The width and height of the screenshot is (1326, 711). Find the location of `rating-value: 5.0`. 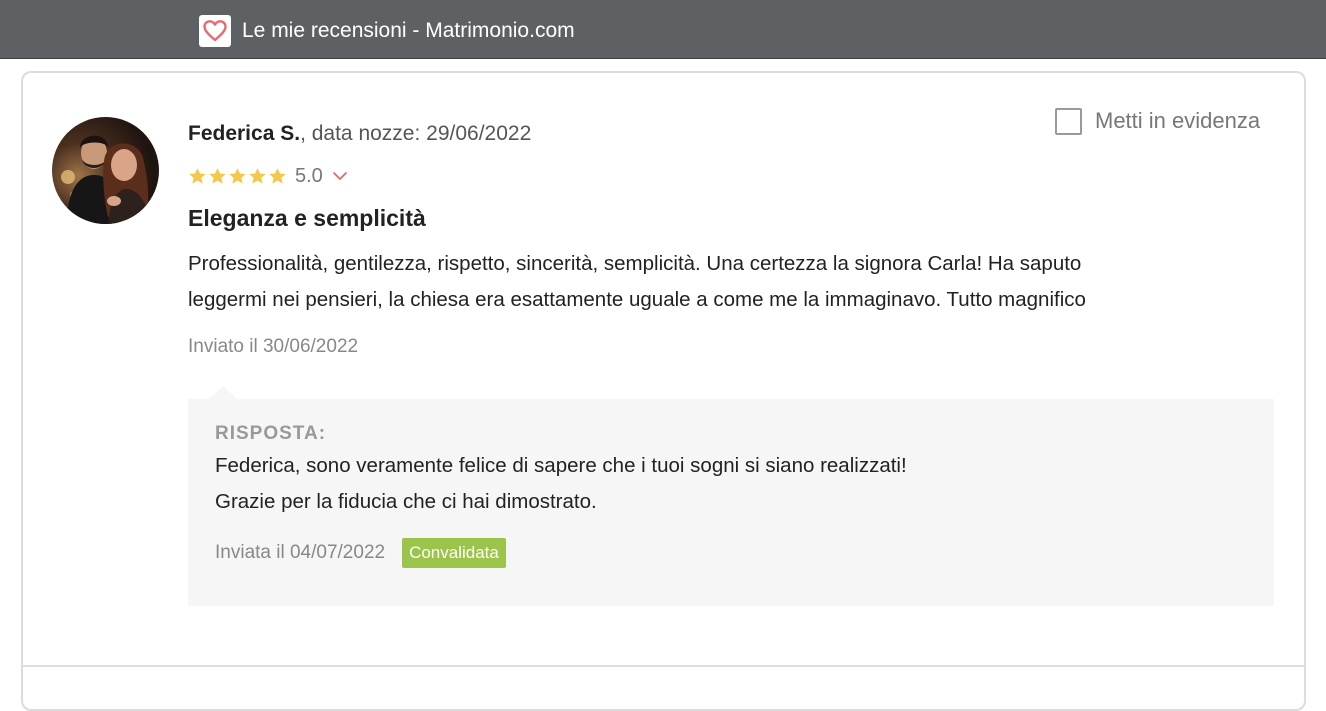

rating-value: 5.0 is located at coordinates (309, 175).